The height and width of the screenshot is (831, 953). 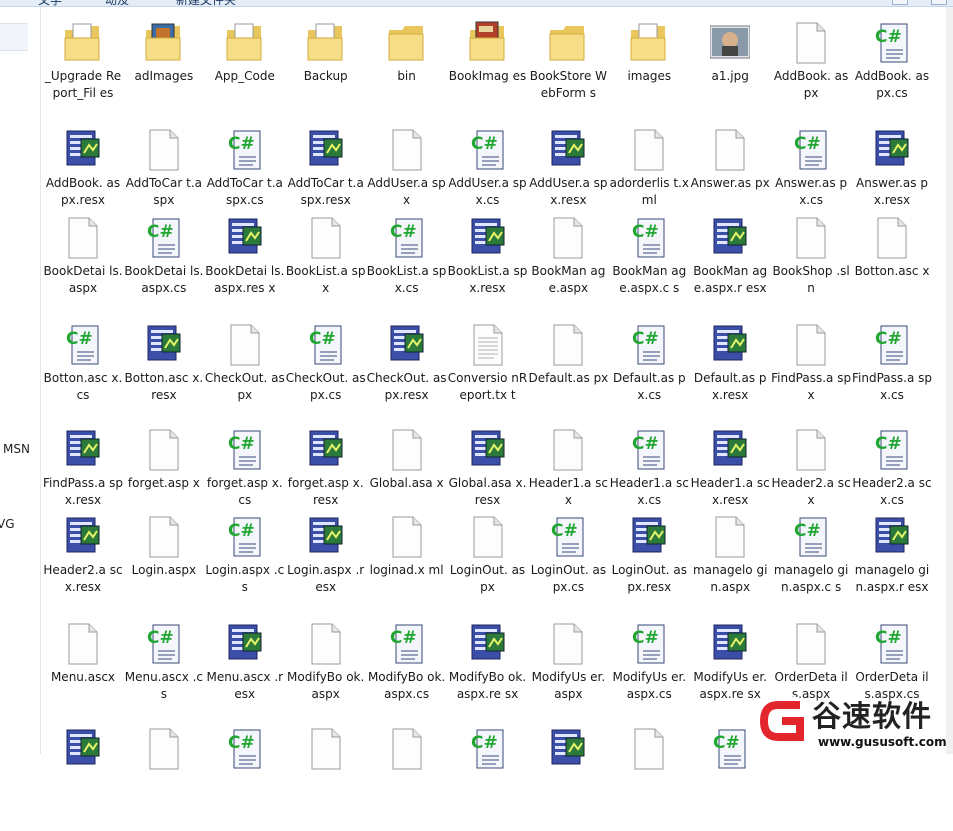 I want to click on file-label: FindPass.a spx.cs, so click(x=892, y=386).